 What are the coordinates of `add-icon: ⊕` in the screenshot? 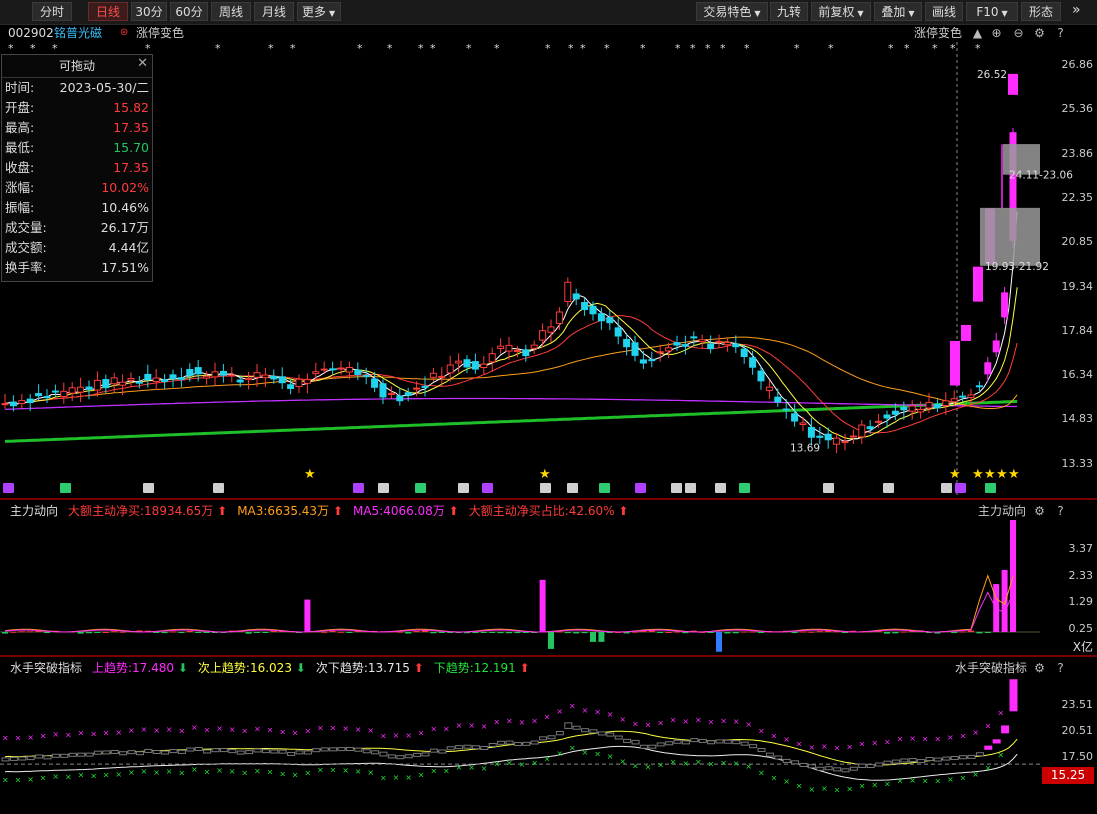 It's located at (996, 33).